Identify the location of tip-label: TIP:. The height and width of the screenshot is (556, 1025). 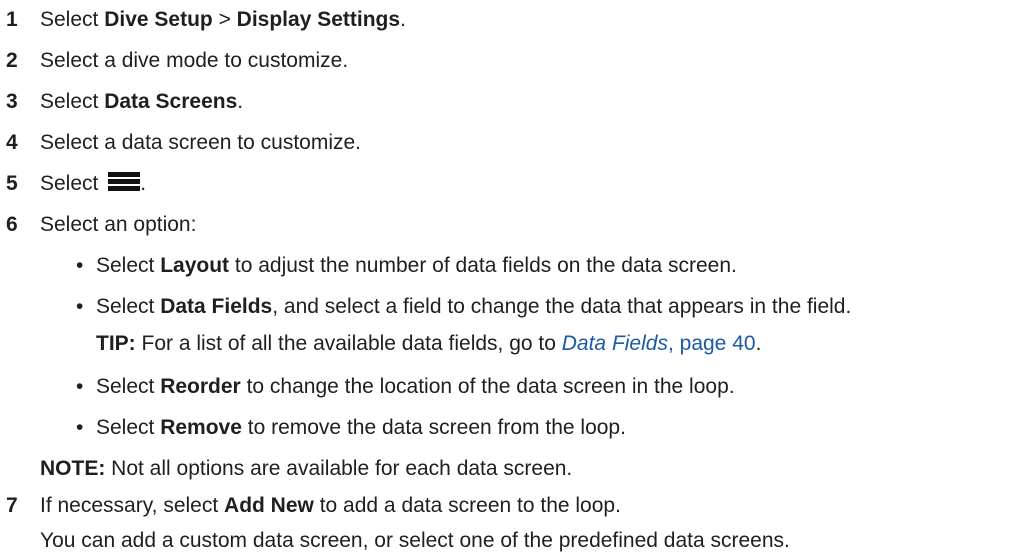
(116, 343).